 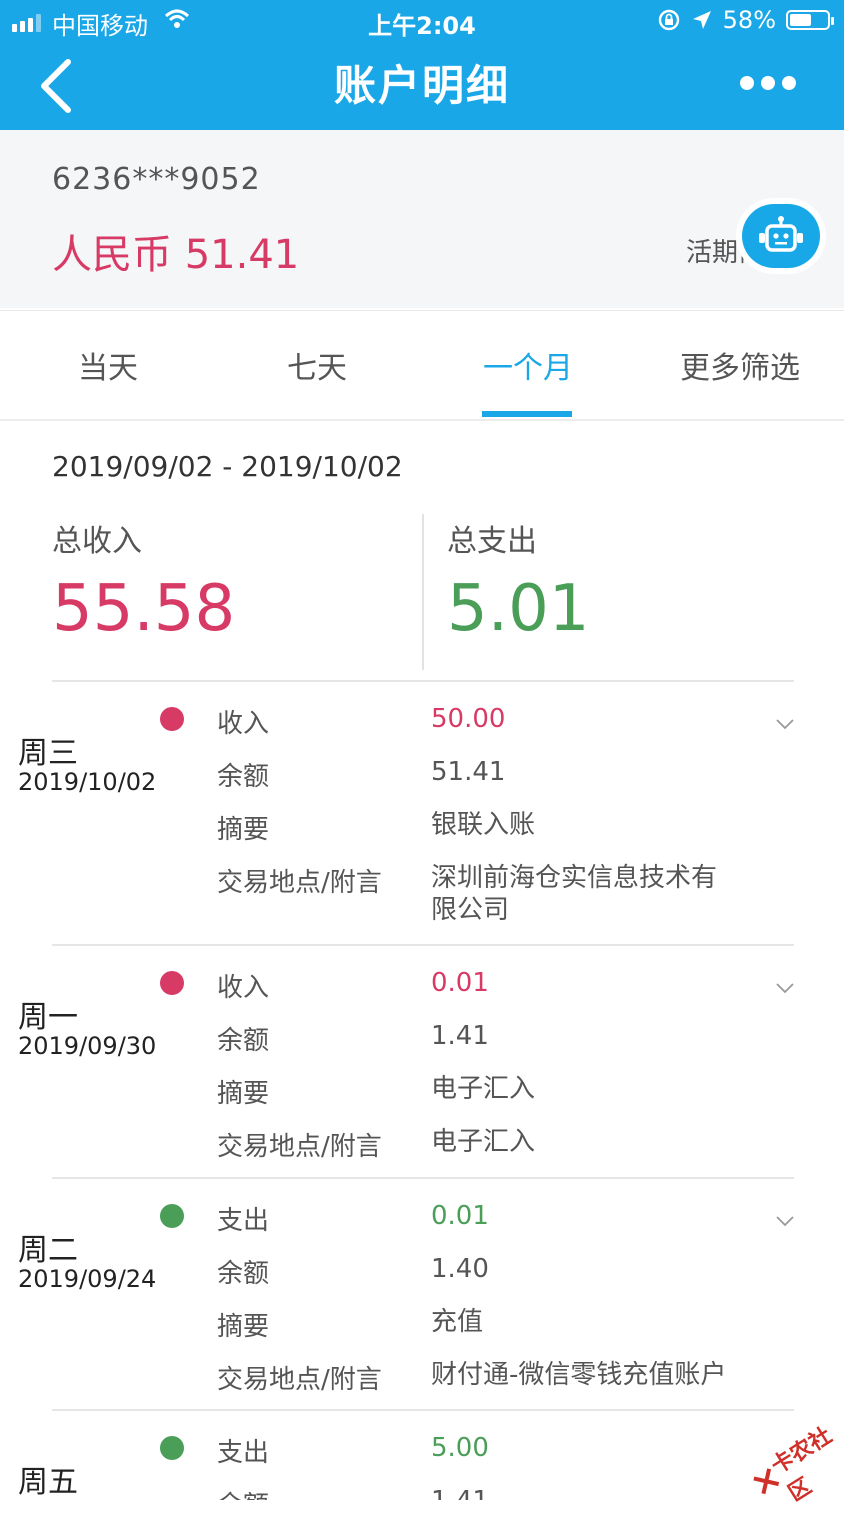 What do you see at coordinates (701, 20) in the screenshot?
I see `location-arrow-icon` at bounding box center [701, 20].